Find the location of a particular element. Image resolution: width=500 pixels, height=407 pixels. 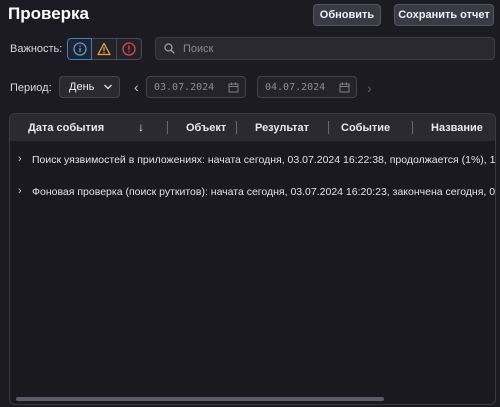

date-from-field: 03.07.2024 is located at coordinates (196, 87).